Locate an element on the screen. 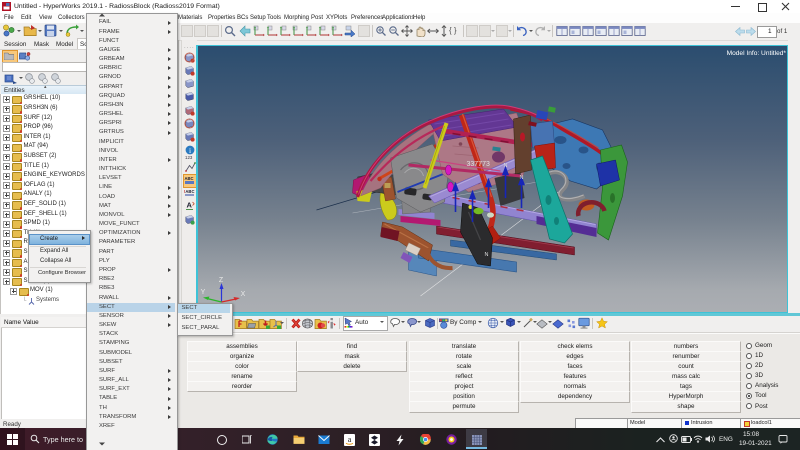 This screenshot has height=450, width=800. svg-text: Y is located at coordinates (203, 292).